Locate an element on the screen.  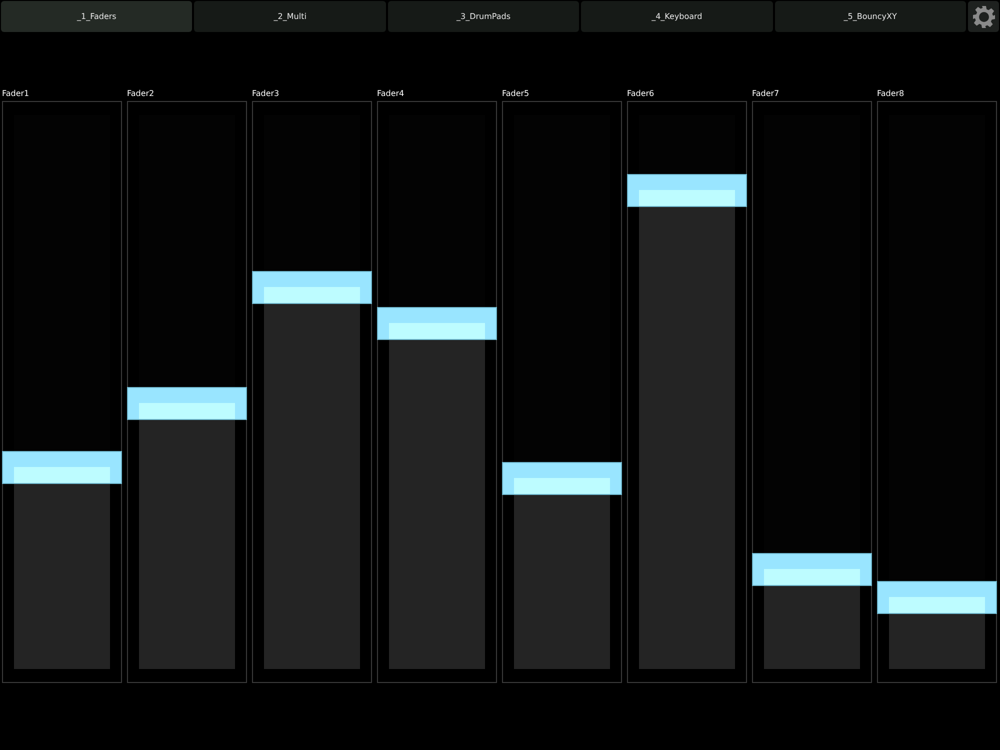
fader-label: Fader2 is located at coordinates (140, 94).